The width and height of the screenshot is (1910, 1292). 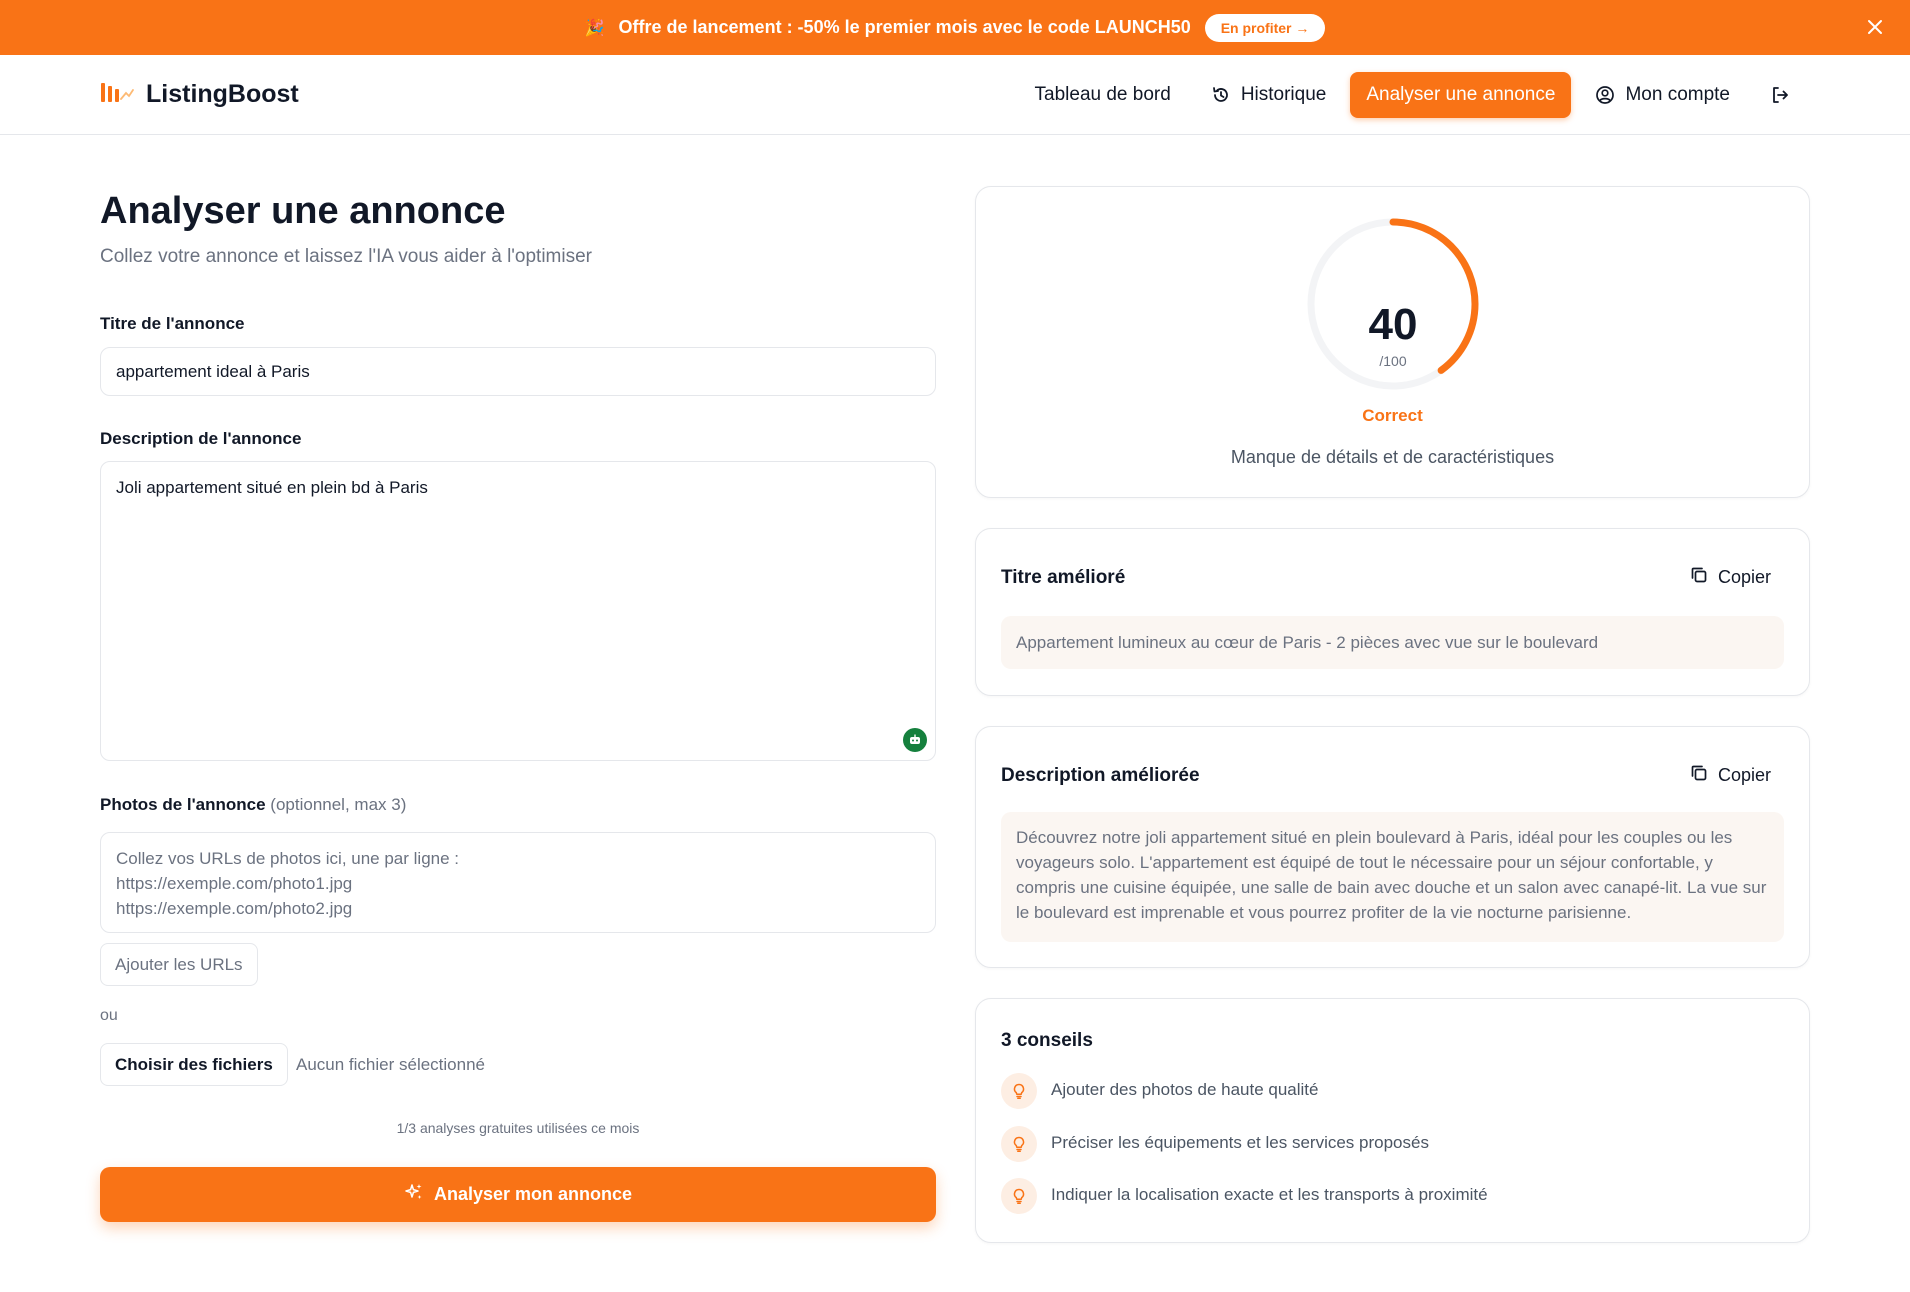 I want to click on nav-analyze: Analyser une annonce, so click(x=1461, y=95).